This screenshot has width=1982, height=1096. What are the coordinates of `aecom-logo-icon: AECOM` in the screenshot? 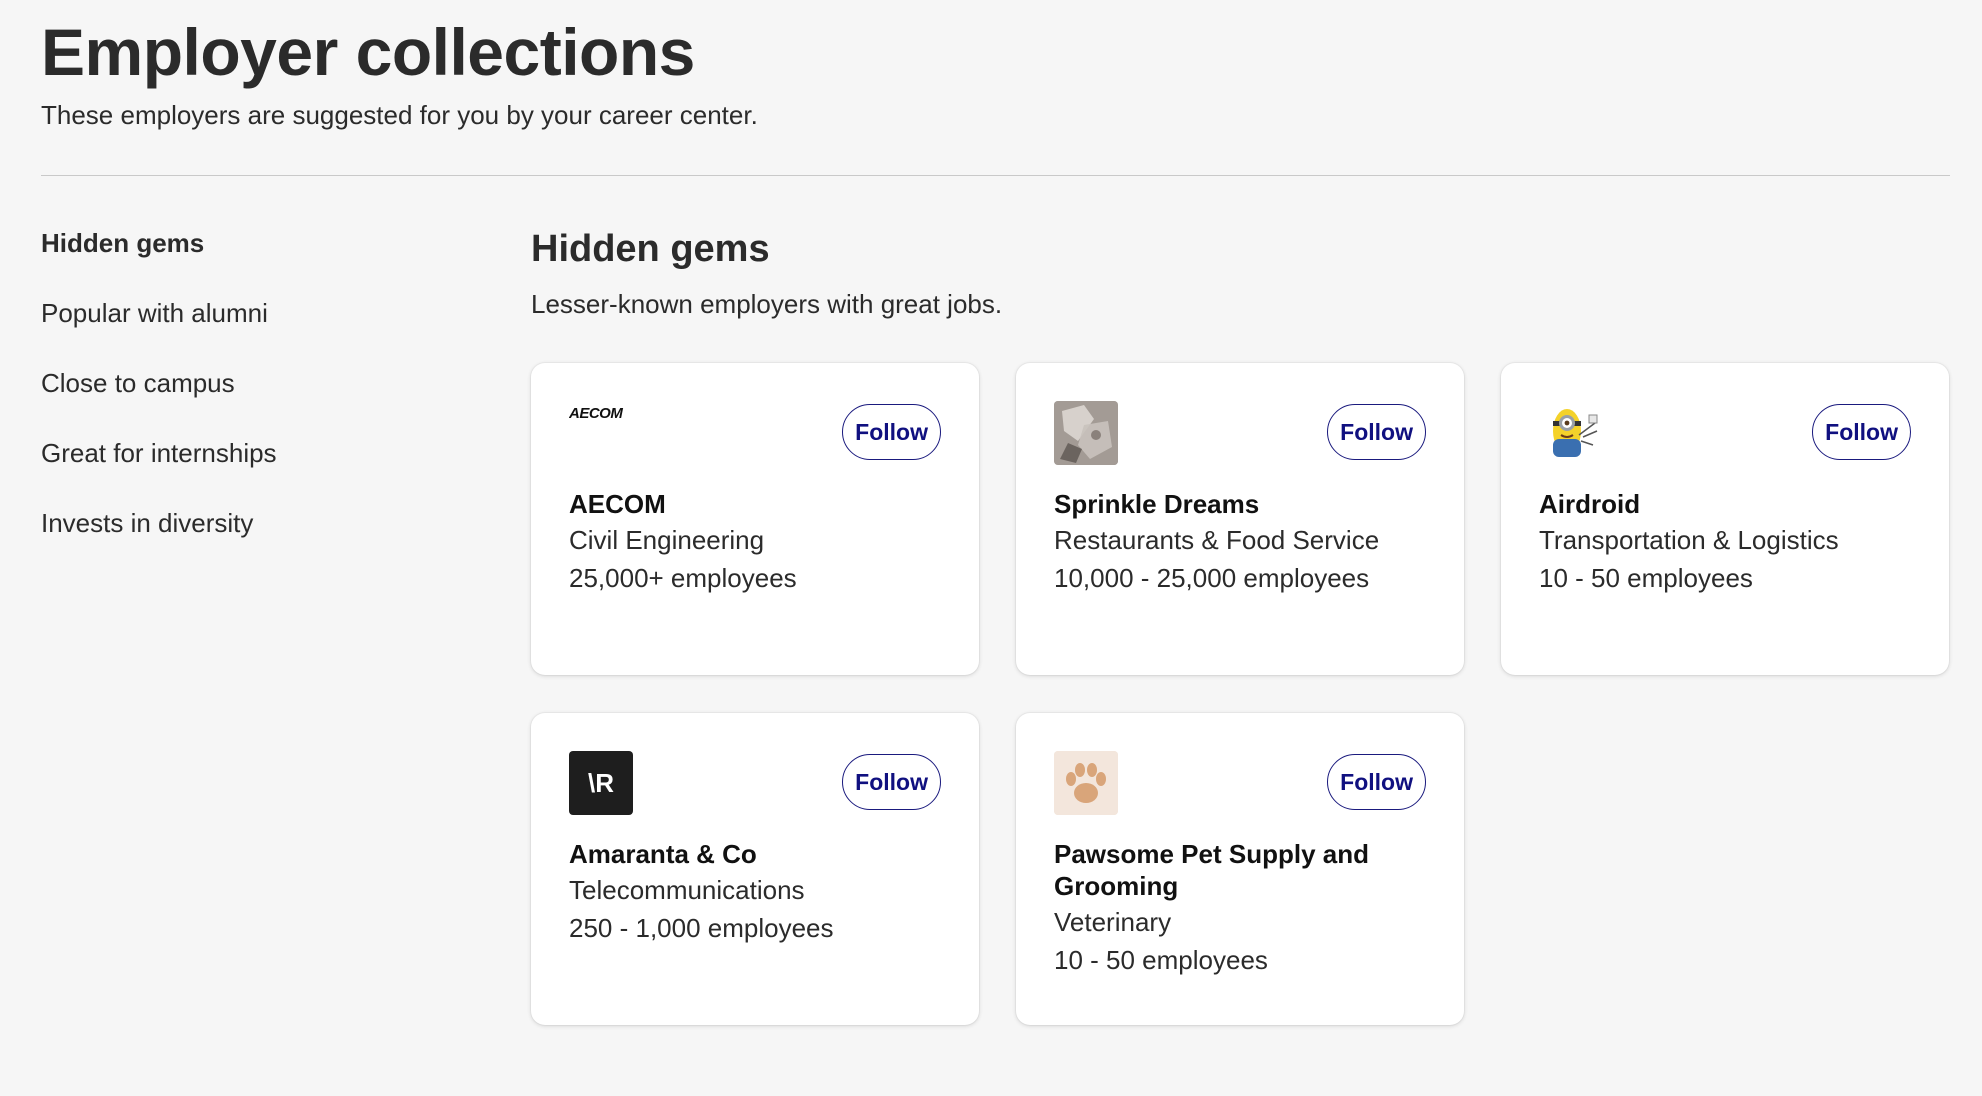 It's located at (601, 433).